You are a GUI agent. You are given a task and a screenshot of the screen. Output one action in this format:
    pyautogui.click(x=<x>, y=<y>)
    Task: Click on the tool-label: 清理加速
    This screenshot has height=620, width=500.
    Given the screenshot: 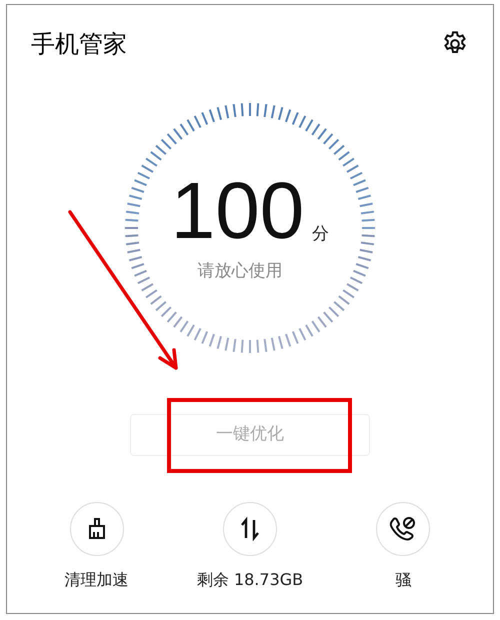 What is the action you would take?
    pyautogui.click(x=96, y=580)
    